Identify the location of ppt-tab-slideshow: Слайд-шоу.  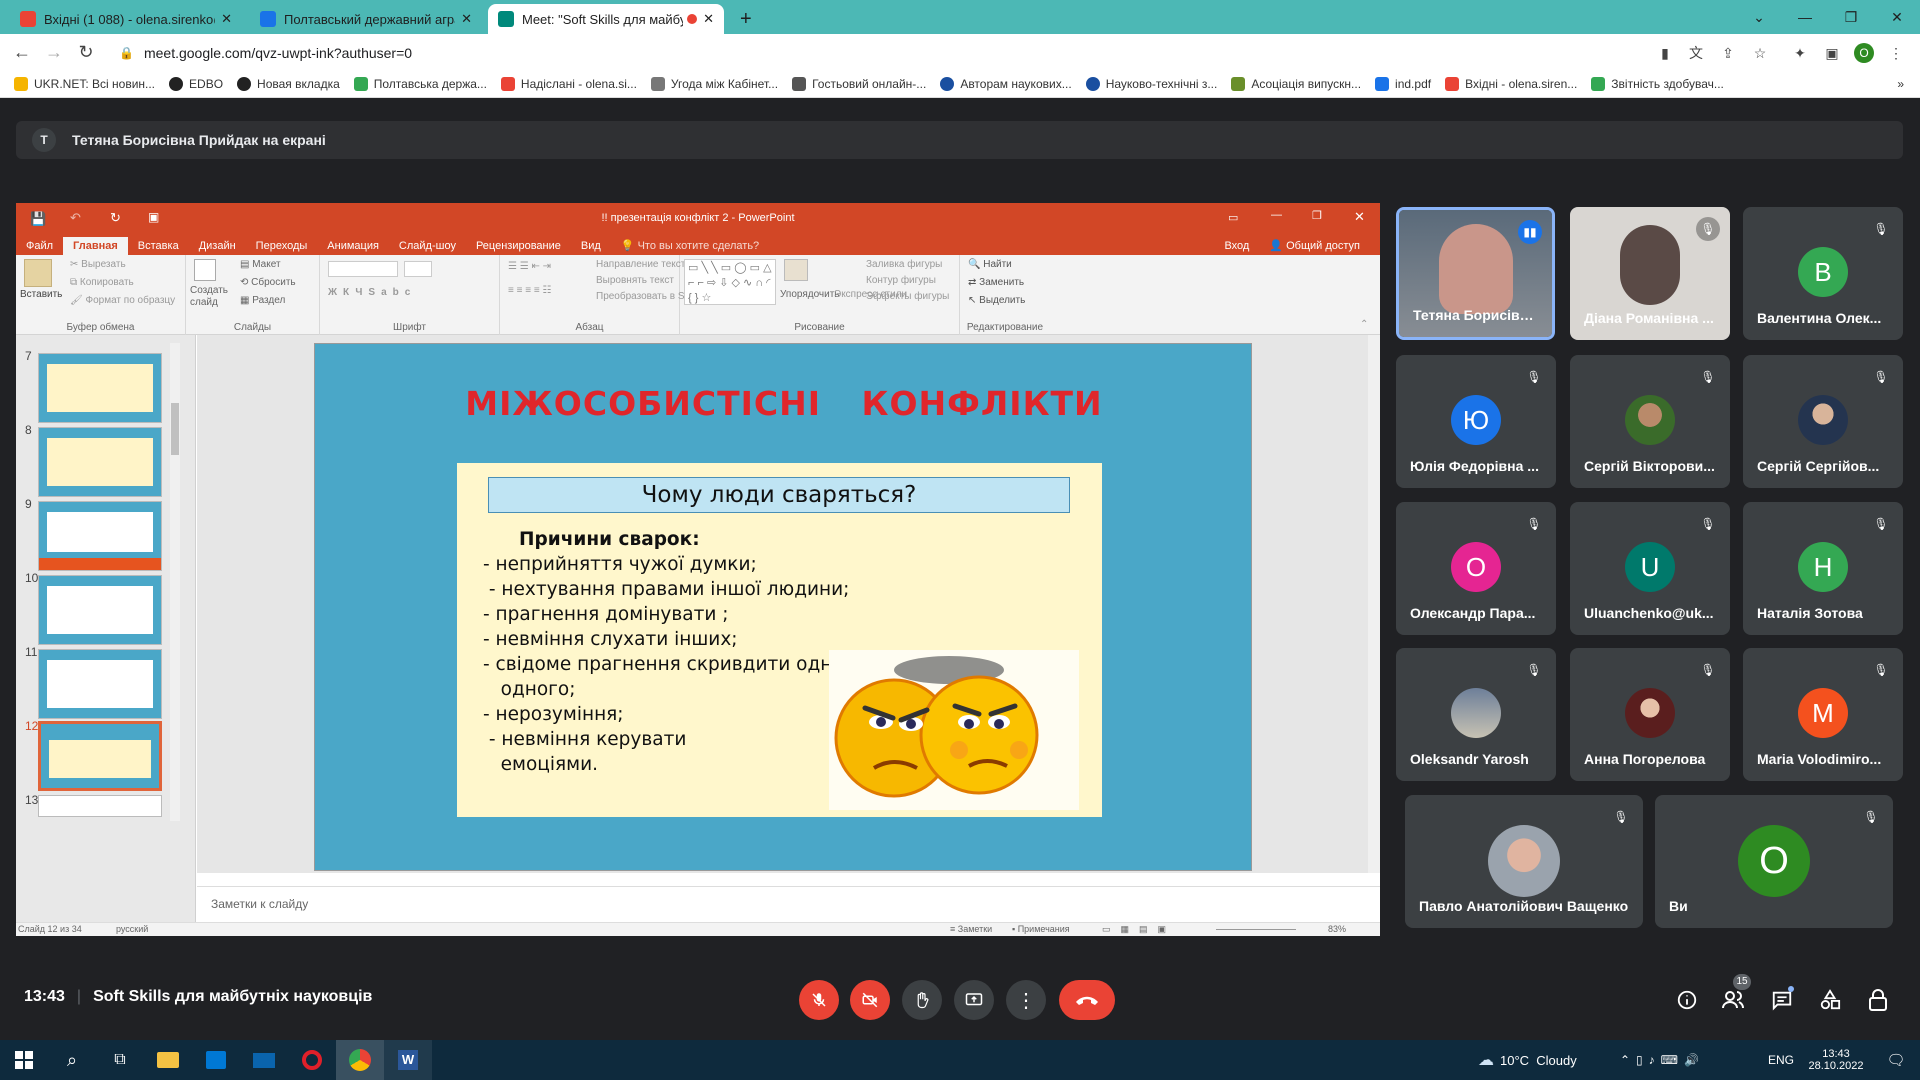
(427, 246).